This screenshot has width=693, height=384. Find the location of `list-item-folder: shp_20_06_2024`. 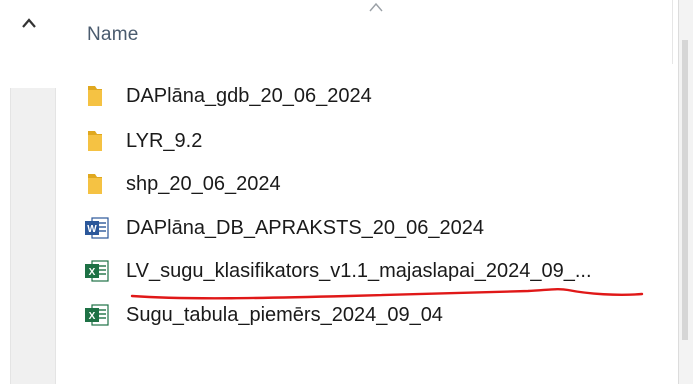

list-item-folder: shp_20_06_2024 is located at coordinates (379, 184).